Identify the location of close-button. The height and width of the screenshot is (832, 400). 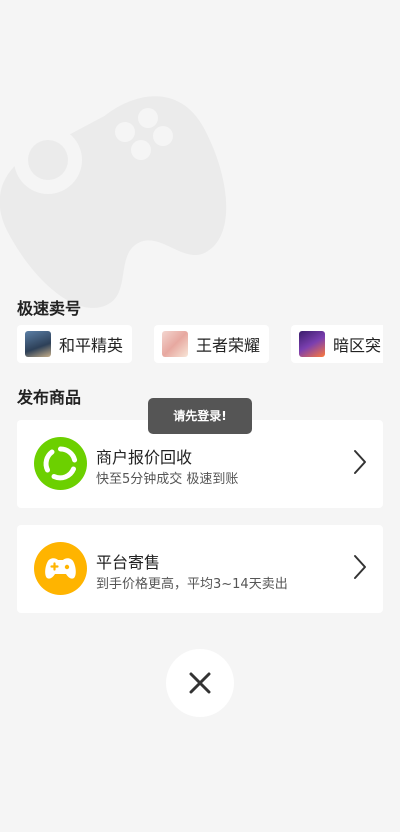
(200, 683).